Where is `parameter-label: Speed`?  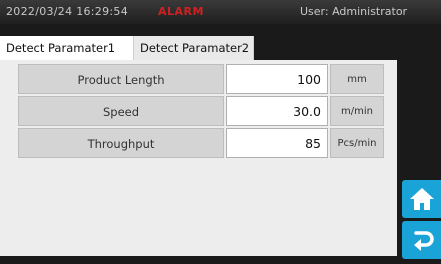 parameter-label: Speed is located at coordinates (121, 111).